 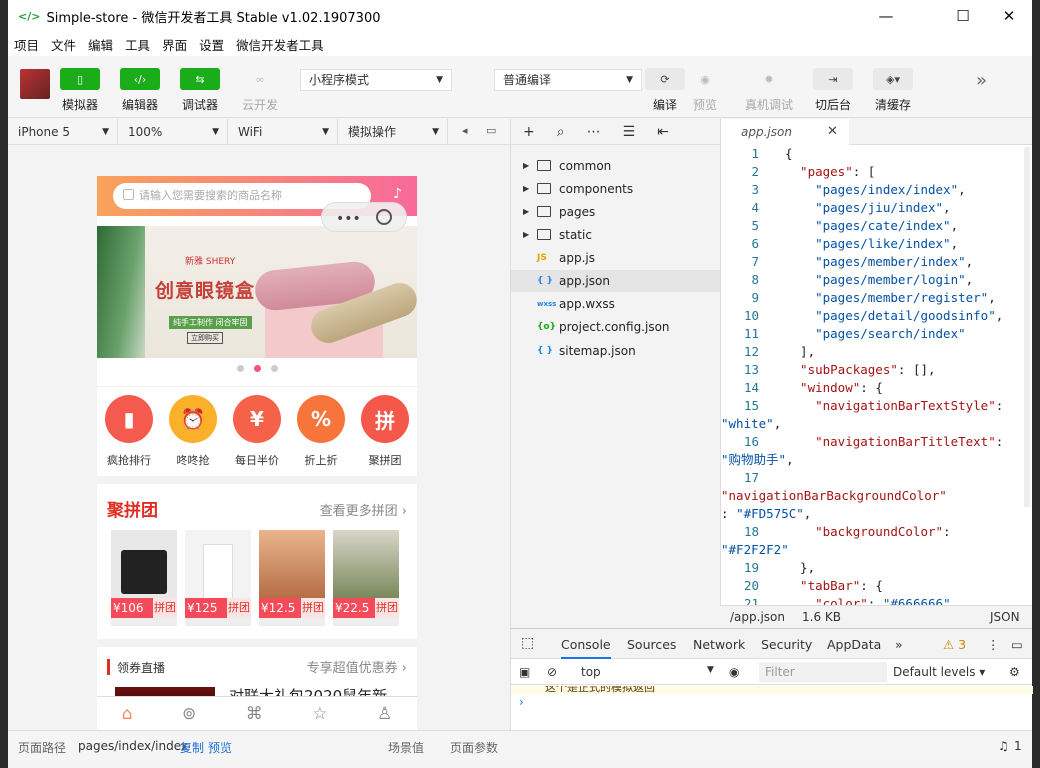 I want to click on more-tabs-icon: », so click(x=899, y=644).